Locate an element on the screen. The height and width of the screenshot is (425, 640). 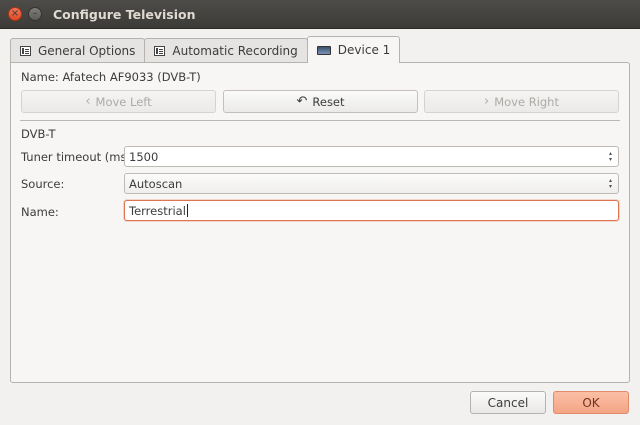
tab-label: Automatic Recording is located at coordinates (235, 50).